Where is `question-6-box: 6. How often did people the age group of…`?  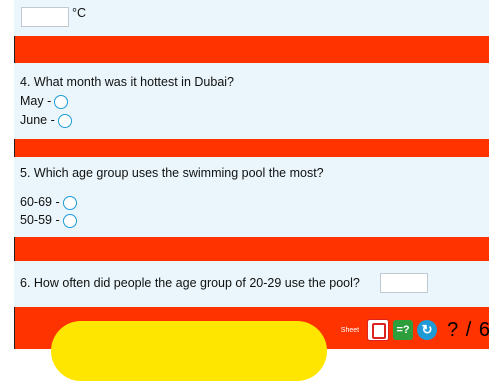
question-6-box: 6. How often did people the age group of… is located at coordinates (251, 284).